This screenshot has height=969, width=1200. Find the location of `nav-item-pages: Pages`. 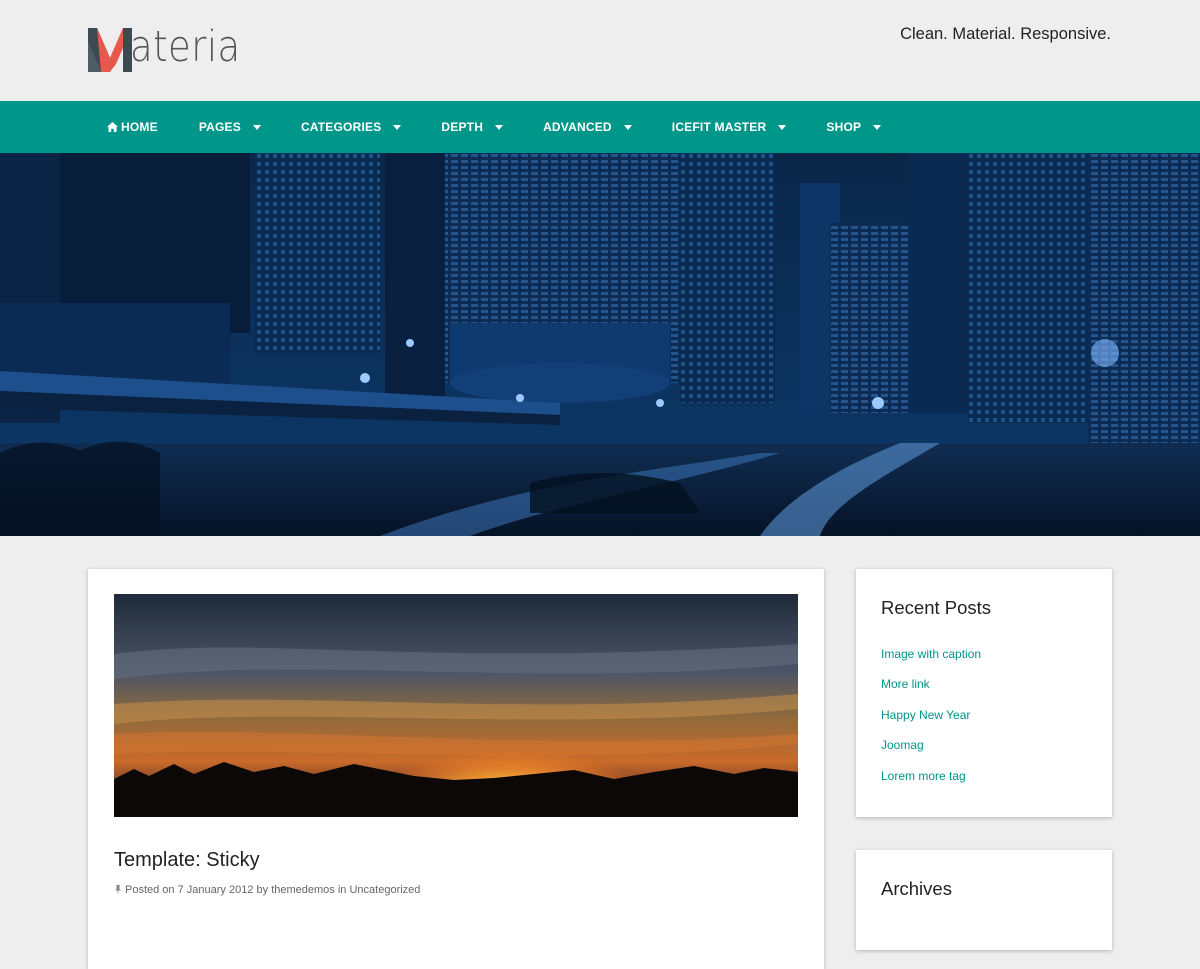

nav-item-pages: Pages is located at coordinates (229, 127).